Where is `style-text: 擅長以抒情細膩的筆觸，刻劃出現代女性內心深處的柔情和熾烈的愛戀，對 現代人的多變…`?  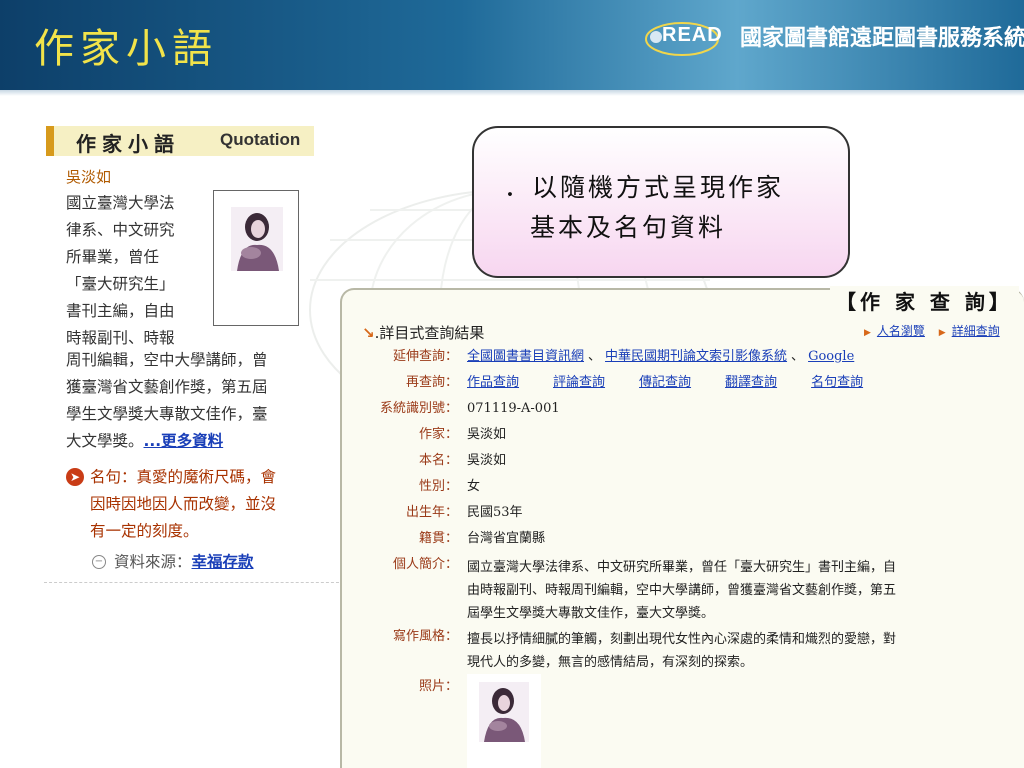
style-text: 擅長以抒情細膩的筆觸，刻劃出現代女性內心深處的柔情和熾烈的愛戀，對 現代人的多變… is located at coordinates (733, 651).